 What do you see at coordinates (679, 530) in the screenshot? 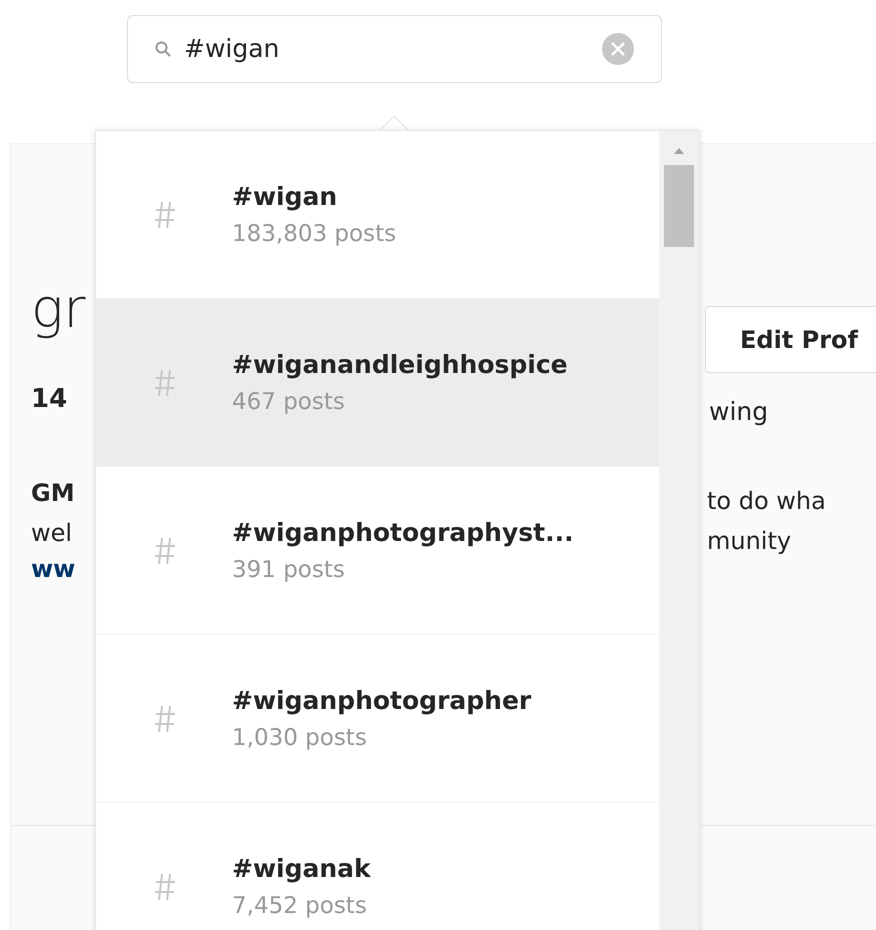
I see `scrollbar` at bounding box center [679, 530].